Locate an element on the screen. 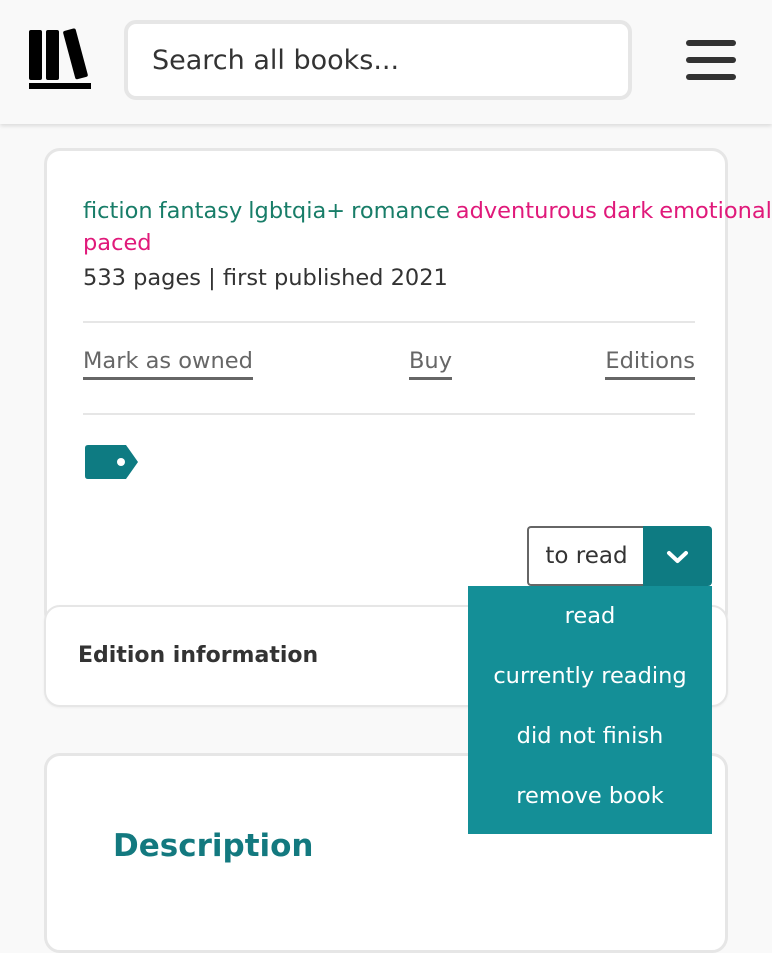 Image resolution: width=772 pixels, height=953 pixels. hamburger-menu-icon is located at coordinates (712, 60).